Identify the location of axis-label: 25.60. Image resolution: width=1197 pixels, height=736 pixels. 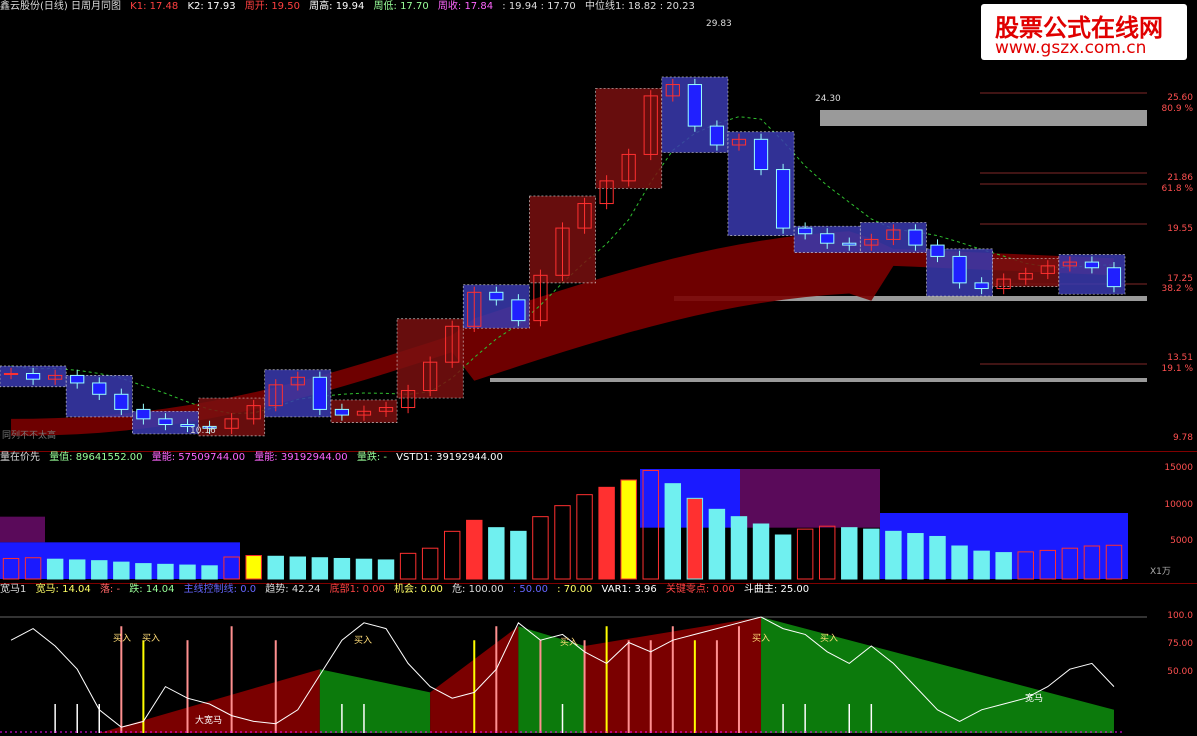
(1180, 98).